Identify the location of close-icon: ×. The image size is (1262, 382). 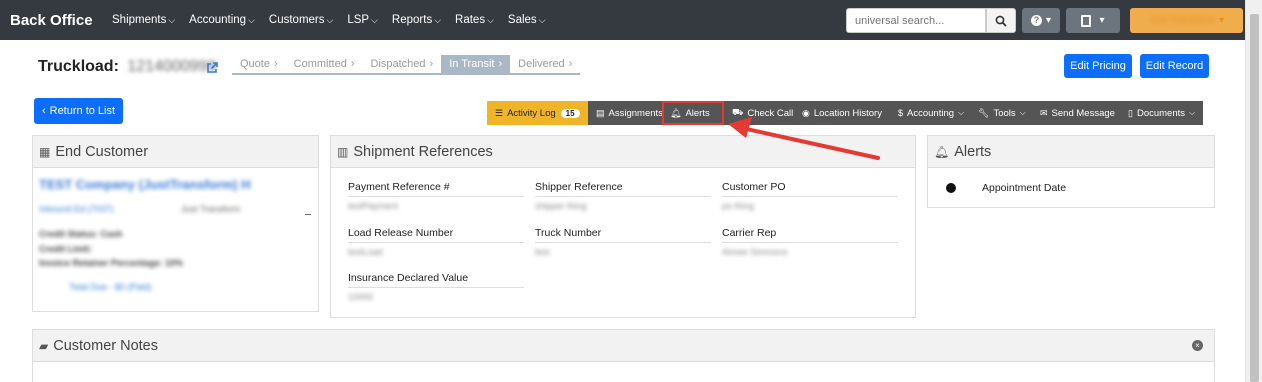
(1197, 345).